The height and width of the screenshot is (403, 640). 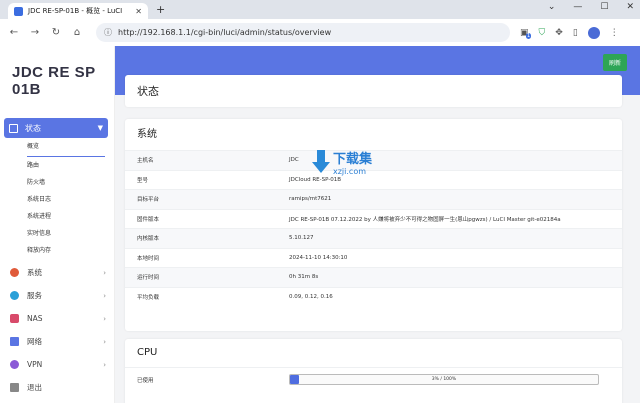 What do you see at coordinates (301, 238) in the screenshot?
I see `row-value: 5.10.127` at bounding box center [301, 238].